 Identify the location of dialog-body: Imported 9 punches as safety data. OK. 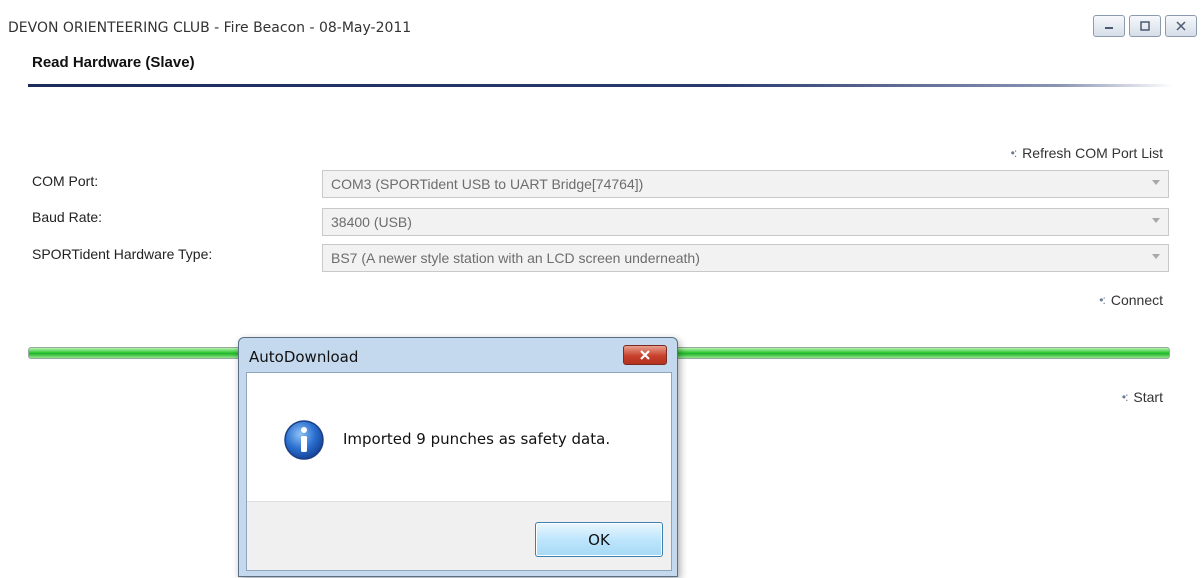
(459, 471).